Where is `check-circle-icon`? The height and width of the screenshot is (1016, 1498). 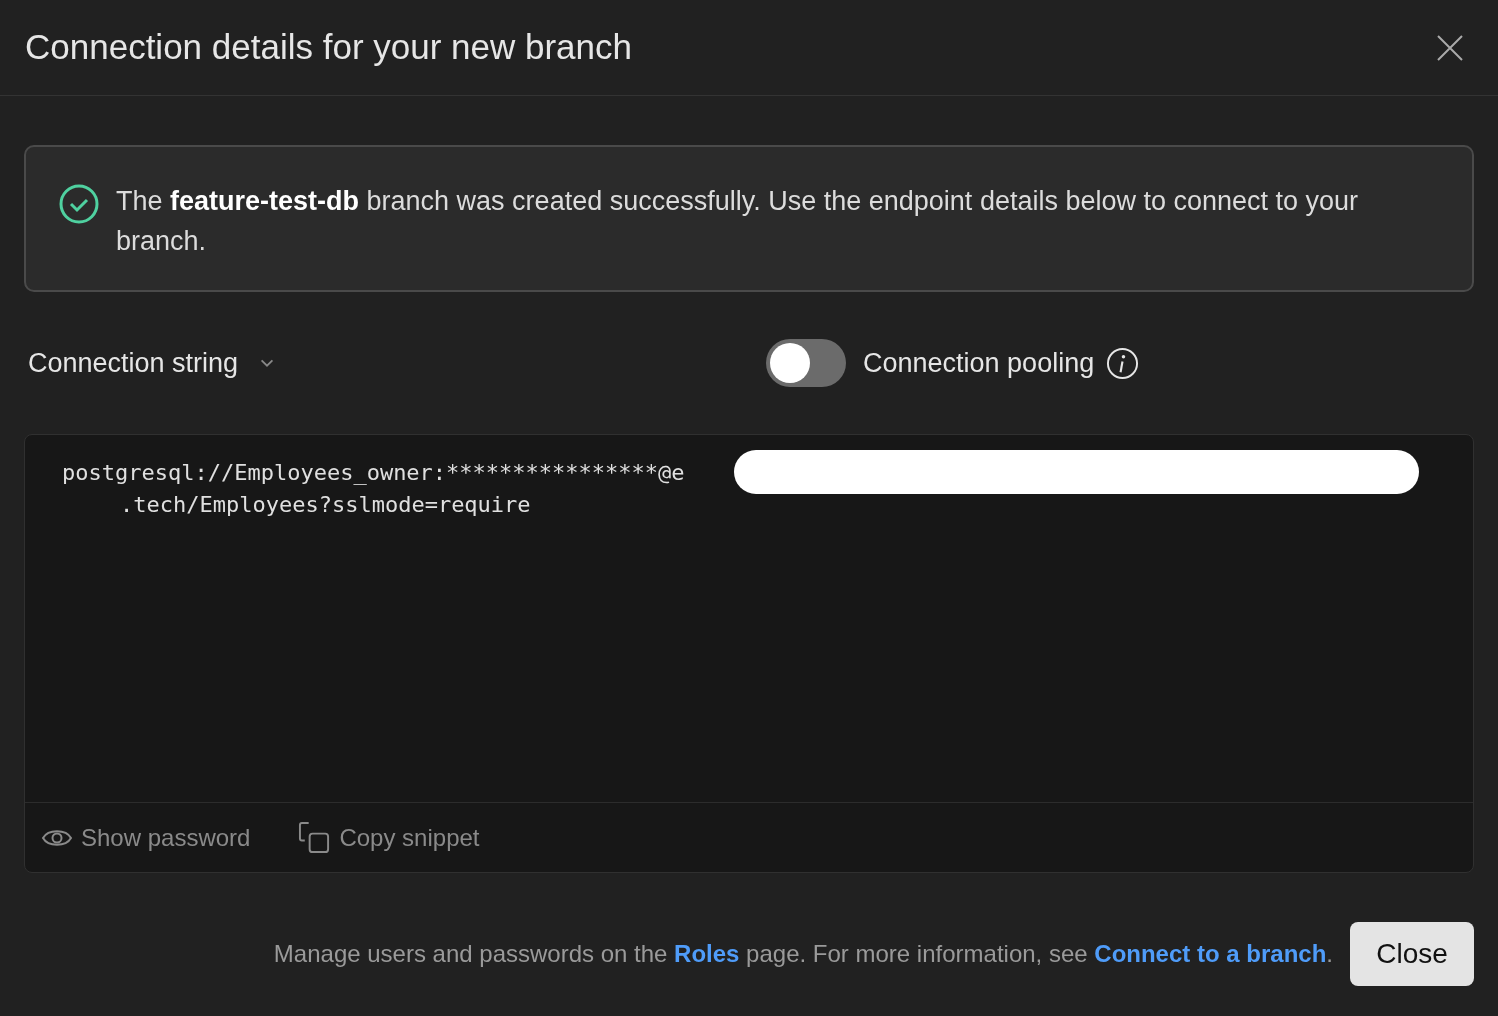 check-circle-icon is located at coordinates (79, 204).